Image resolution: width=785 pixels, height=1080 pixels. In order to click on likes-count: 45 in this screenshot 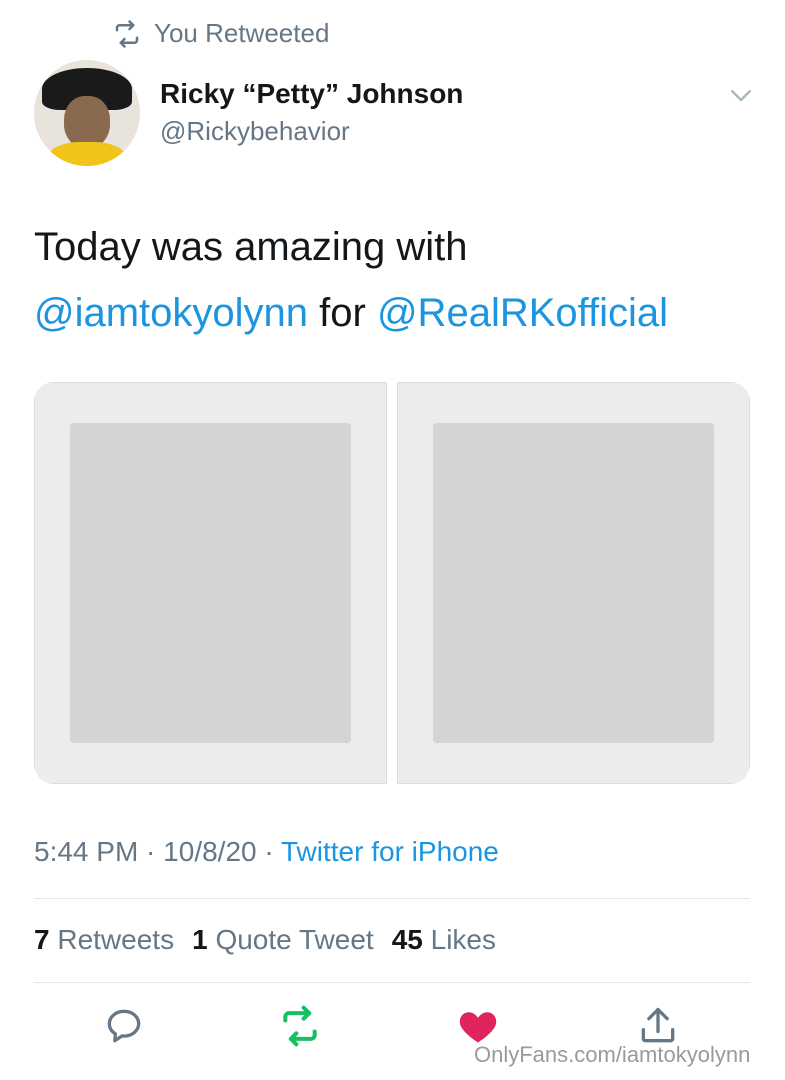, I will do `click(407, 939)`.